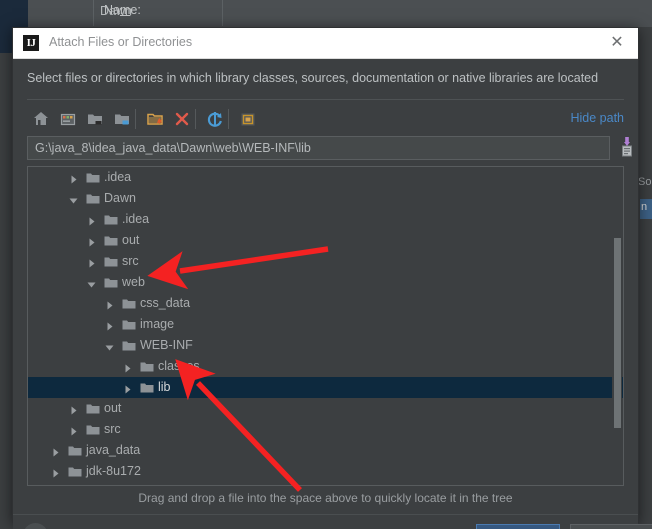 This screenshot has height=529, width=652. I want to click on tree-row-label: css_data, so click(165, 303).